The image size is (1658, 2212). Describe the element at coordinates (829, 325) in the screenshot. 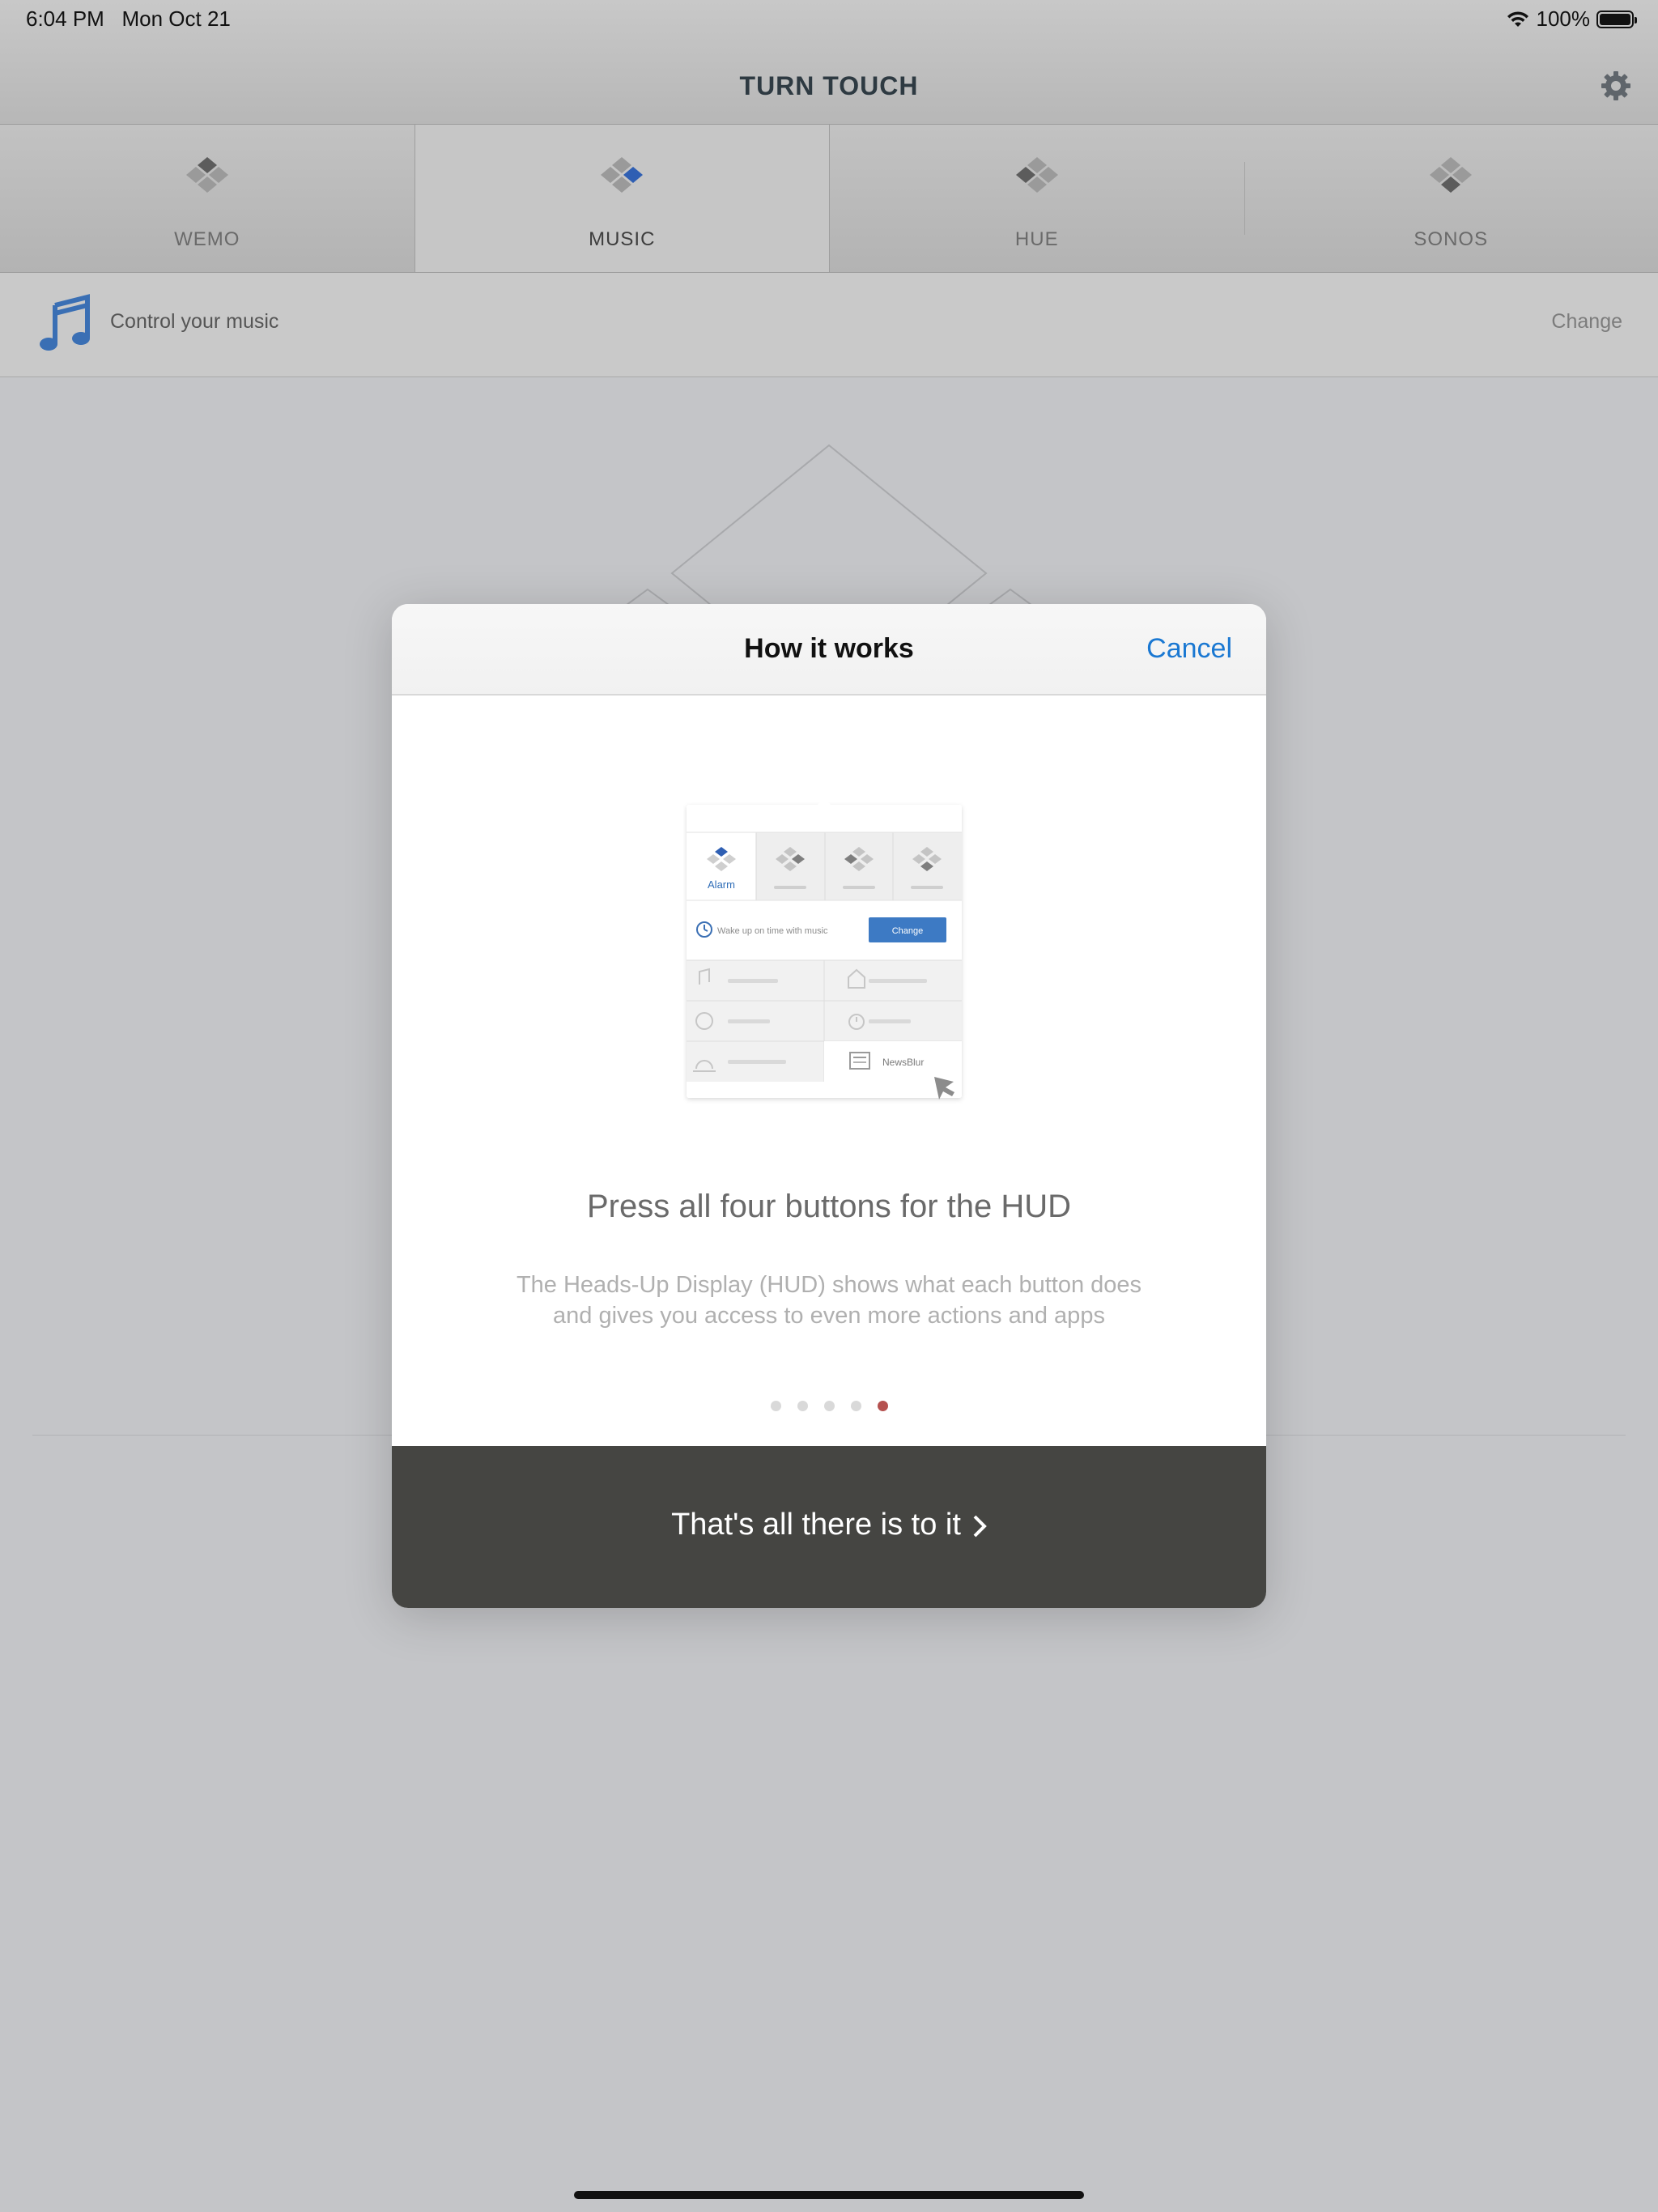

I see `mode-row: Control your music Change` at that location.